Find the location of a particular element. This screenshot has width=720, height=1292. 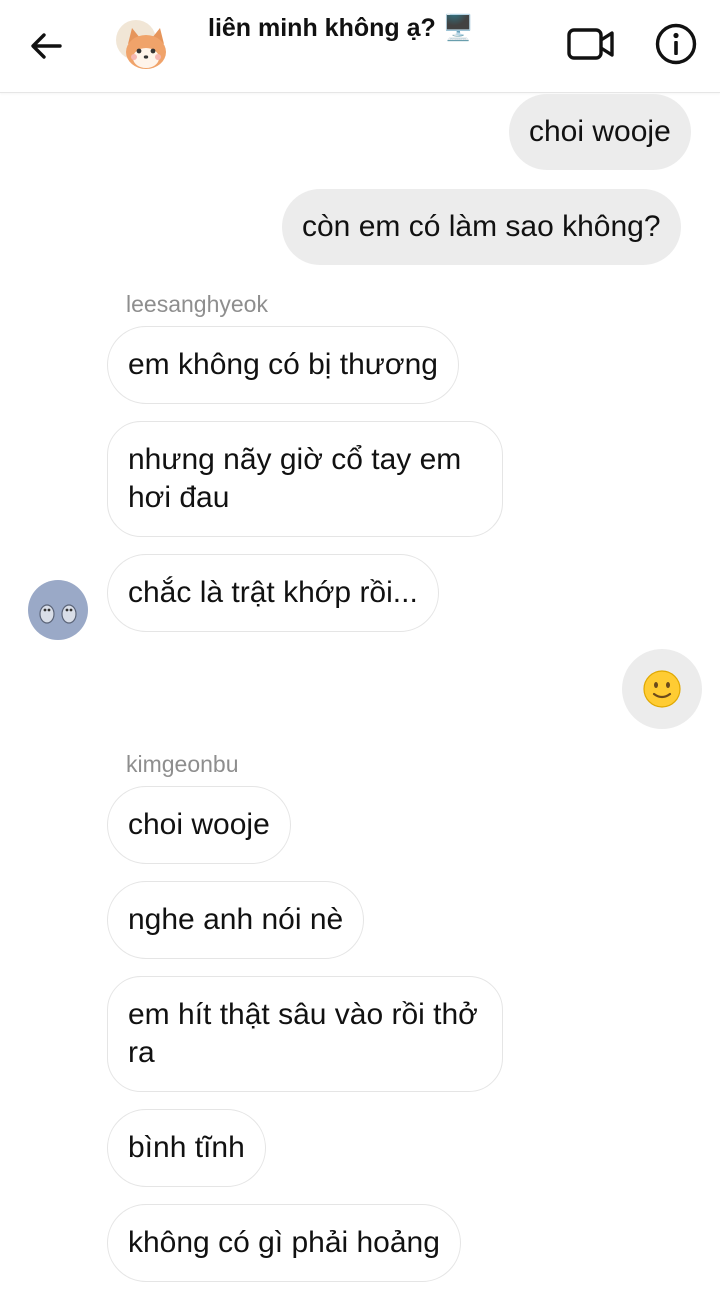

sender-avatar is located at coordinates (58, 610).